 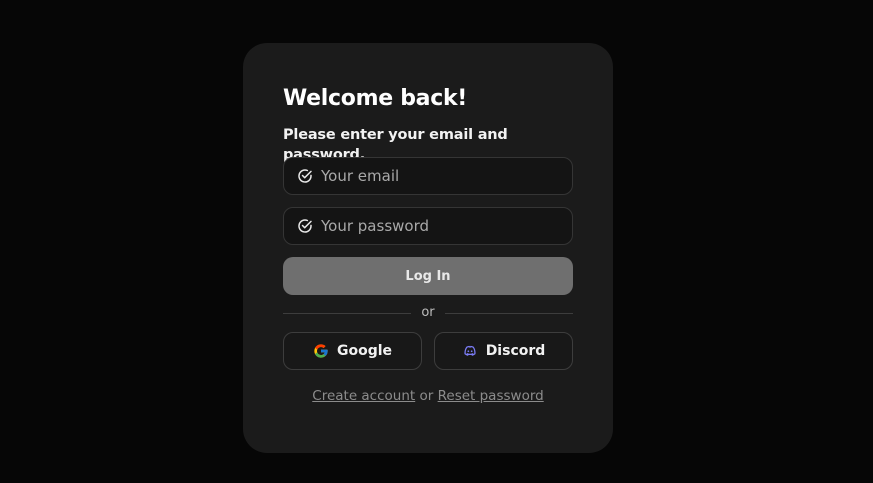 I want to click on reset-password-link: Reset password, so click(x=491, y=396).